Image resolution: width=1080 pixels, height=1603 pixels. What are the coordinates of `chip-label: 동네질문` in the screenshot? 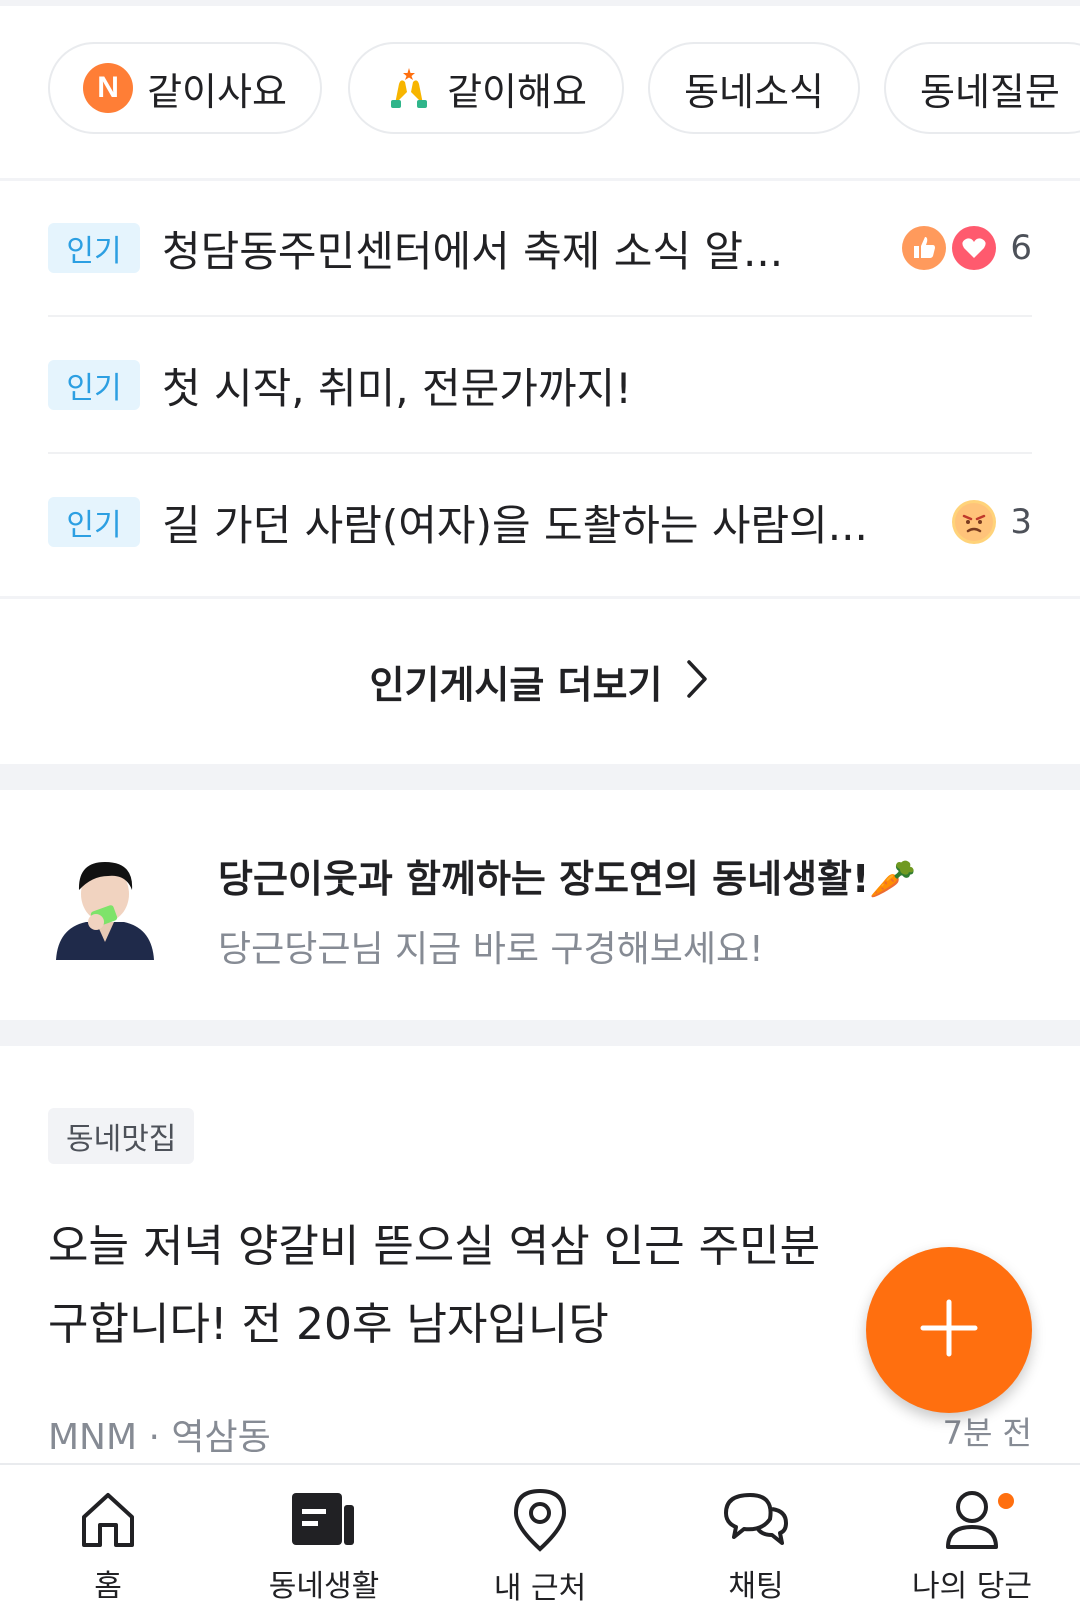 It's located at (990, 91).